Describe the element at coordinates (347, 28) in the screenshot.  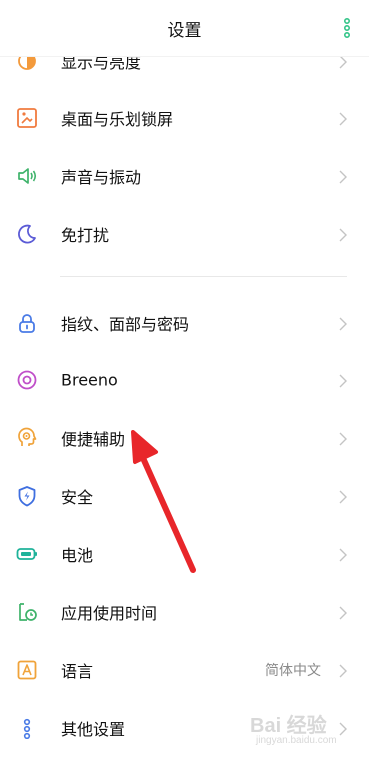
I see `vertical-dots-icon` at that location.